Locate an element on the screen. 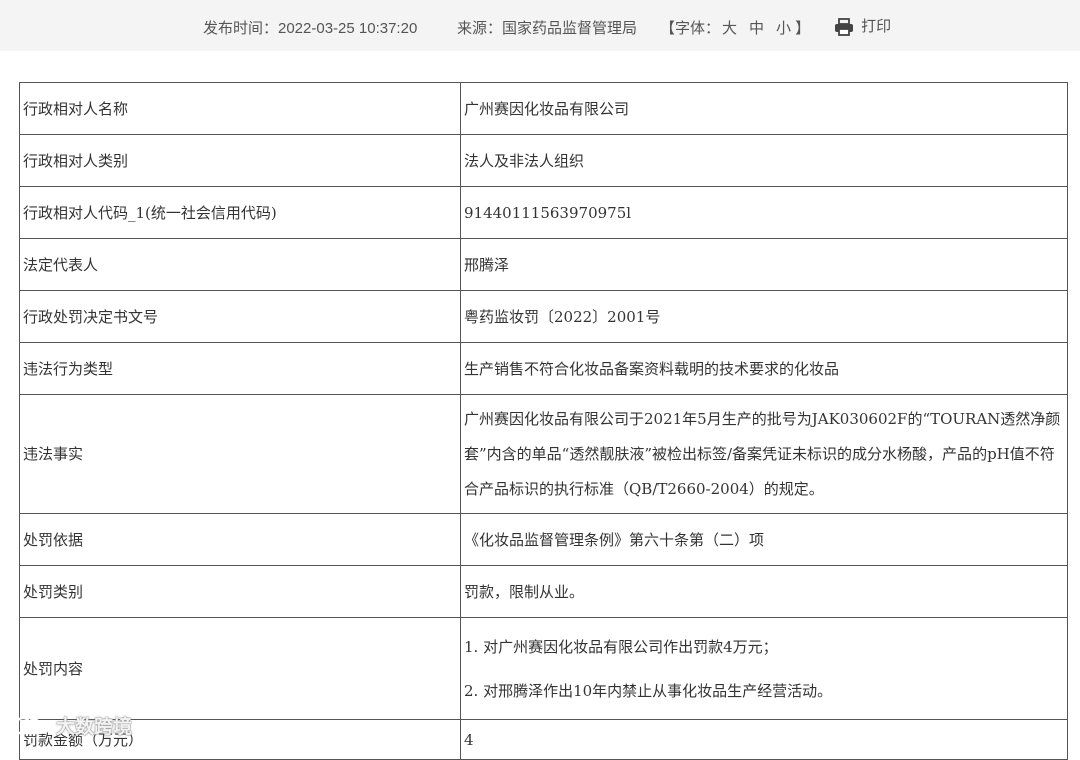 Image resolution: width=1080 pixels, height=760 pixels. row-label: 行政处罚决定书文号 is located at coordinates (240, 316).